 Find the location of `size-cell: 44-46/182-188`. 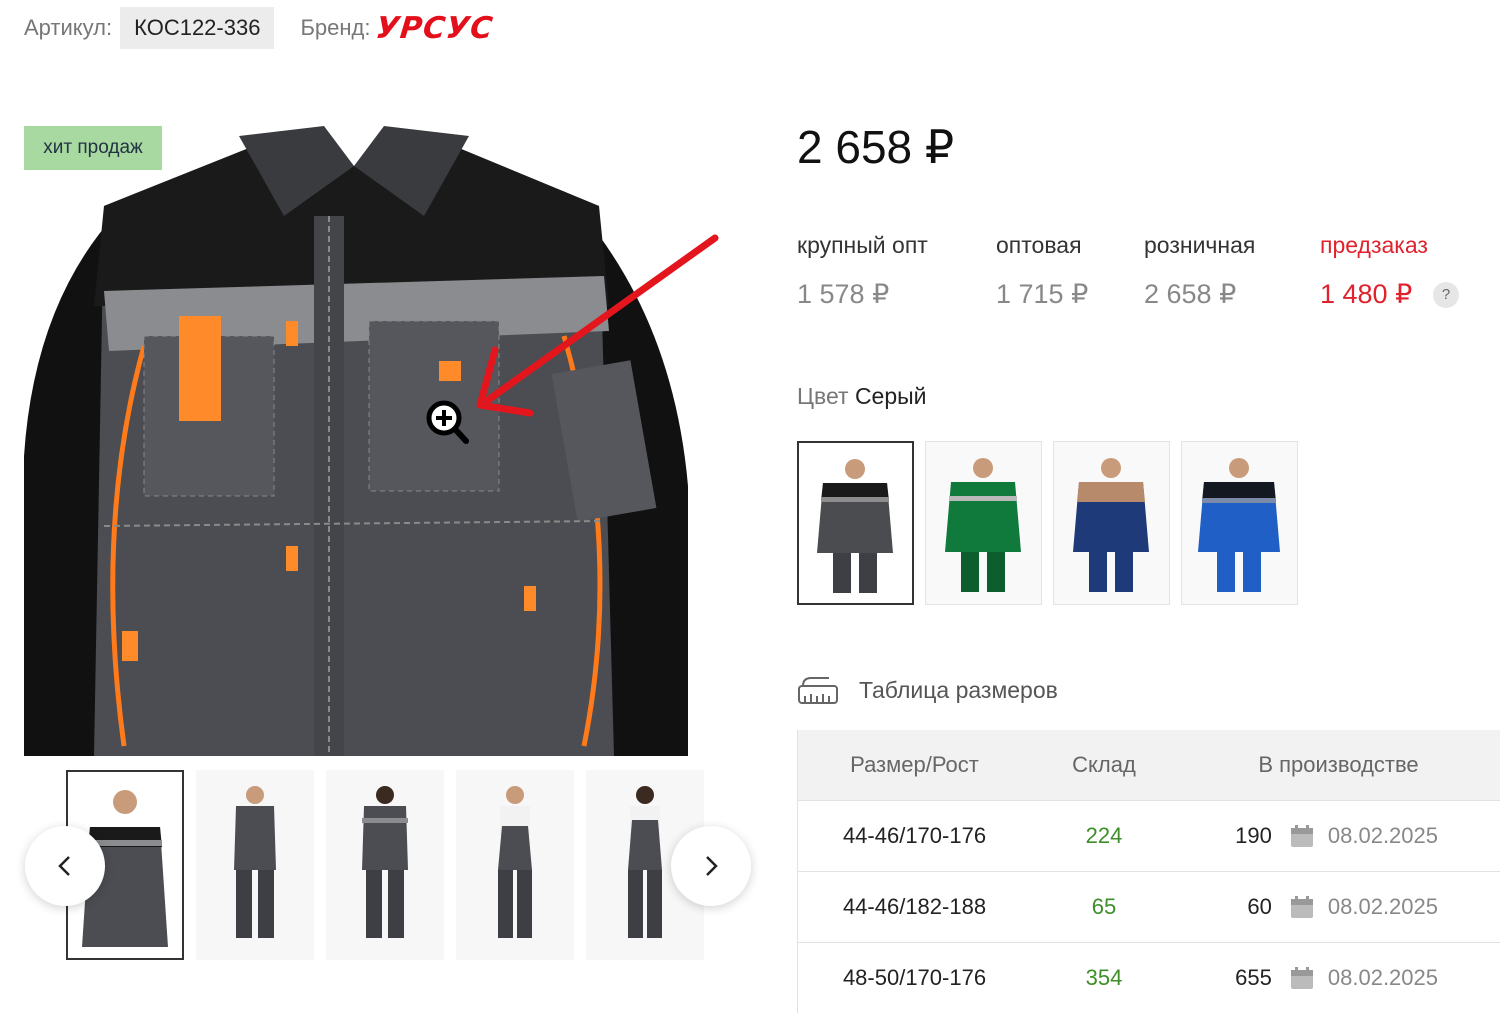

size-cell: 44-46/182-188 is located at coordinates (915, 907).